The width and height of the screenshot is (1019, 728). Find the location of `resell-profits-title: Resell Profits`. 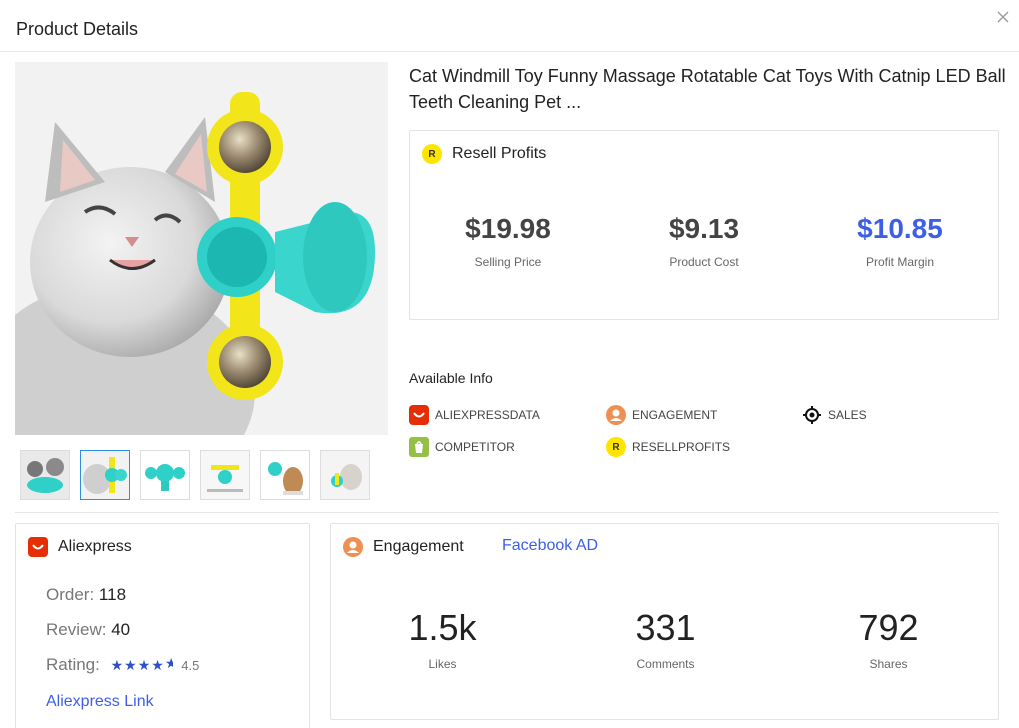

resell-profits-title: Resell Profits is located at coordinates (499, 153).